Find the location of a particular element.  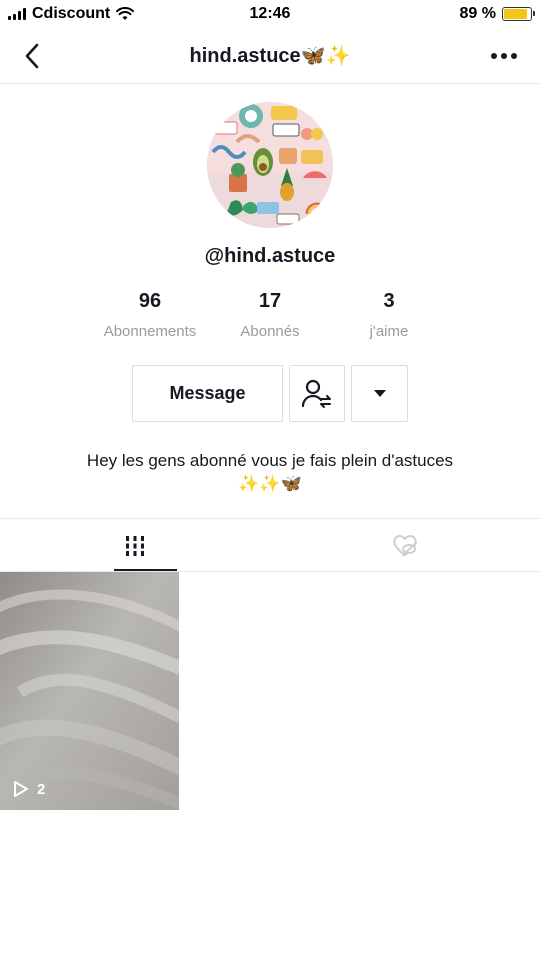

video-thumbnail: 2 is located at coordinates (89, 691).